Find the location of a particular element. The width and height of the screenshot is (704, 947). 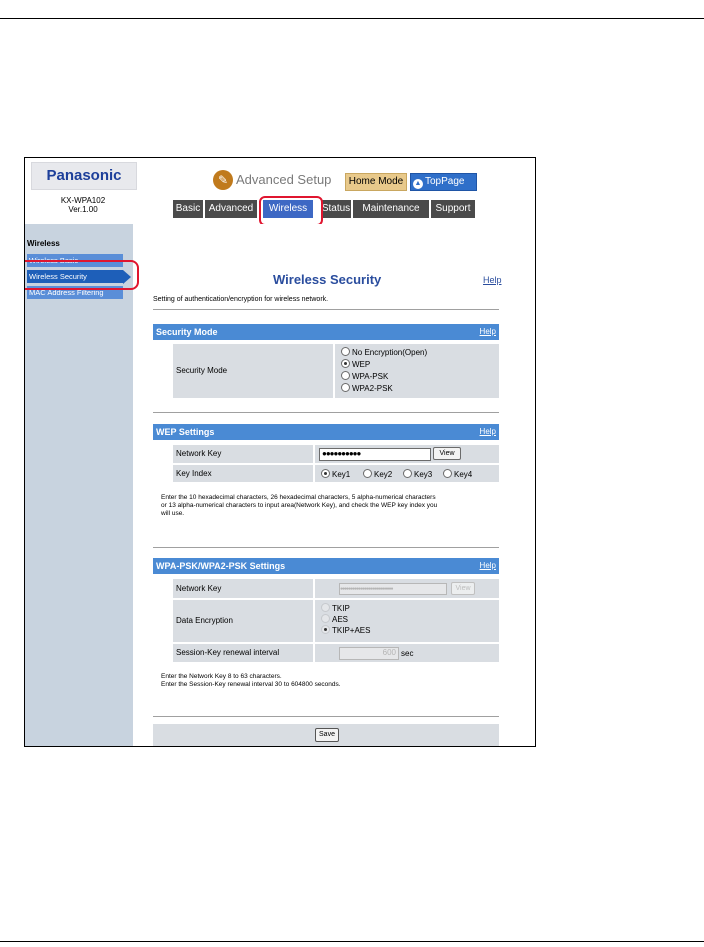

security-mode-help-link: Help is located at coordinates (488, 332).